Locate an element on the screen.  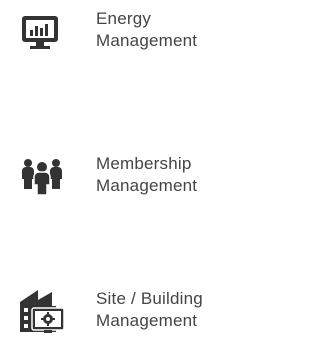
people-group-icon is located at coordinates (42, 177).